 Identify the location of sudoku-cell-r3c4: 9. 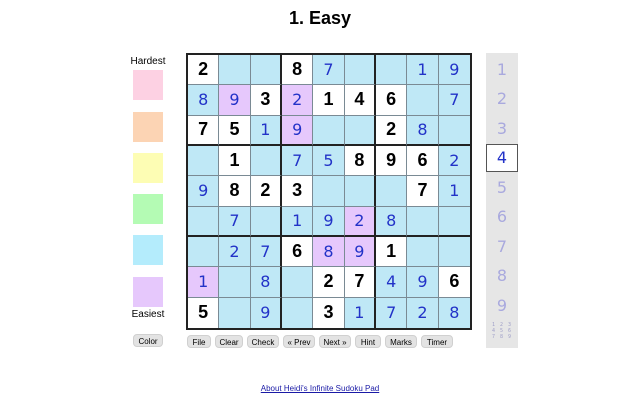
(298, 130).